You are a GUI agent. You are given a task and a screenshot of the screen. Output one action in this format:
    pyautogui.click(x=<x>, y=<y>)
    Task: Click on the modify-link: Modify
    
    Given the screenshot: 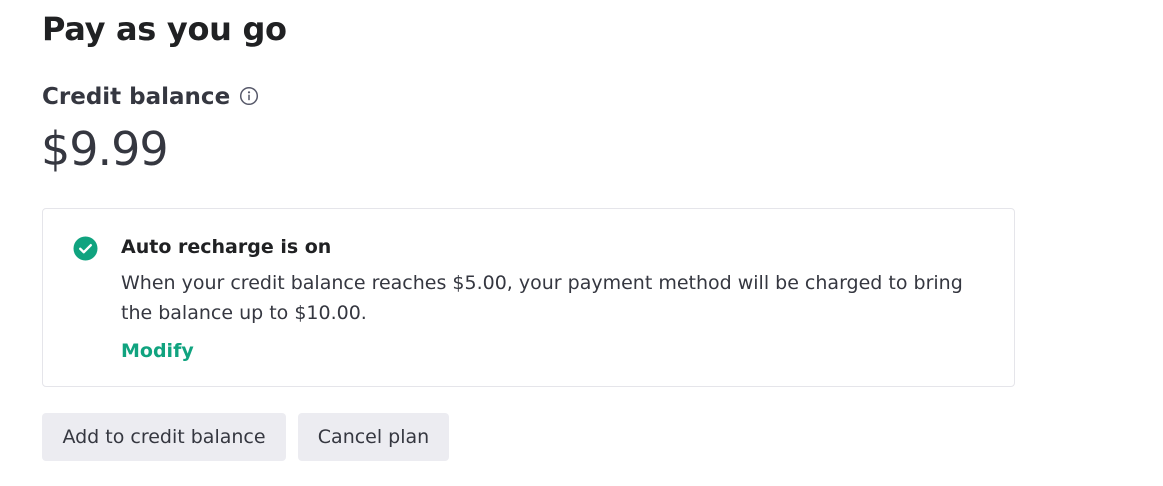 What is the action you would take?
    pyautogui.click(x=157, y=351)
    